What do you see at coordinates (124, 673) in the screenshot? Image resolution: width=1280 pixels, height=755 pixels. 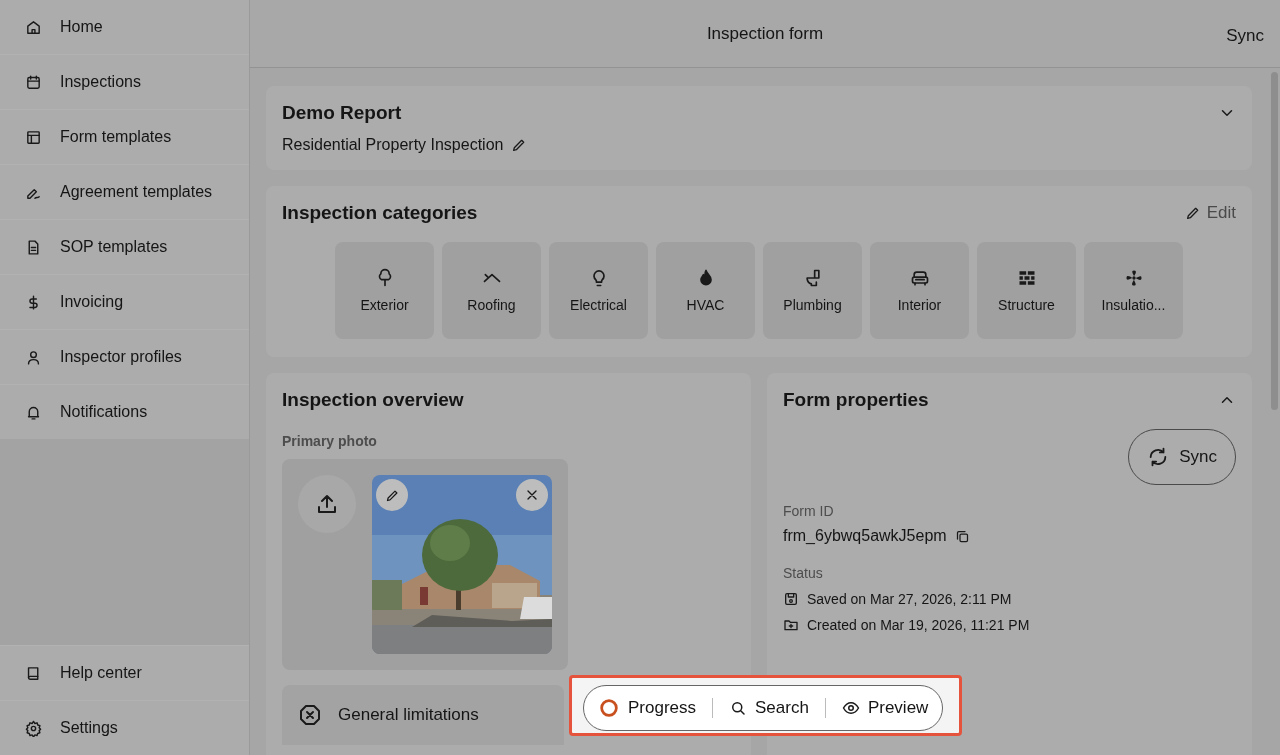 I see `sidebar-item: Help center` at bounding box center [124, 673].